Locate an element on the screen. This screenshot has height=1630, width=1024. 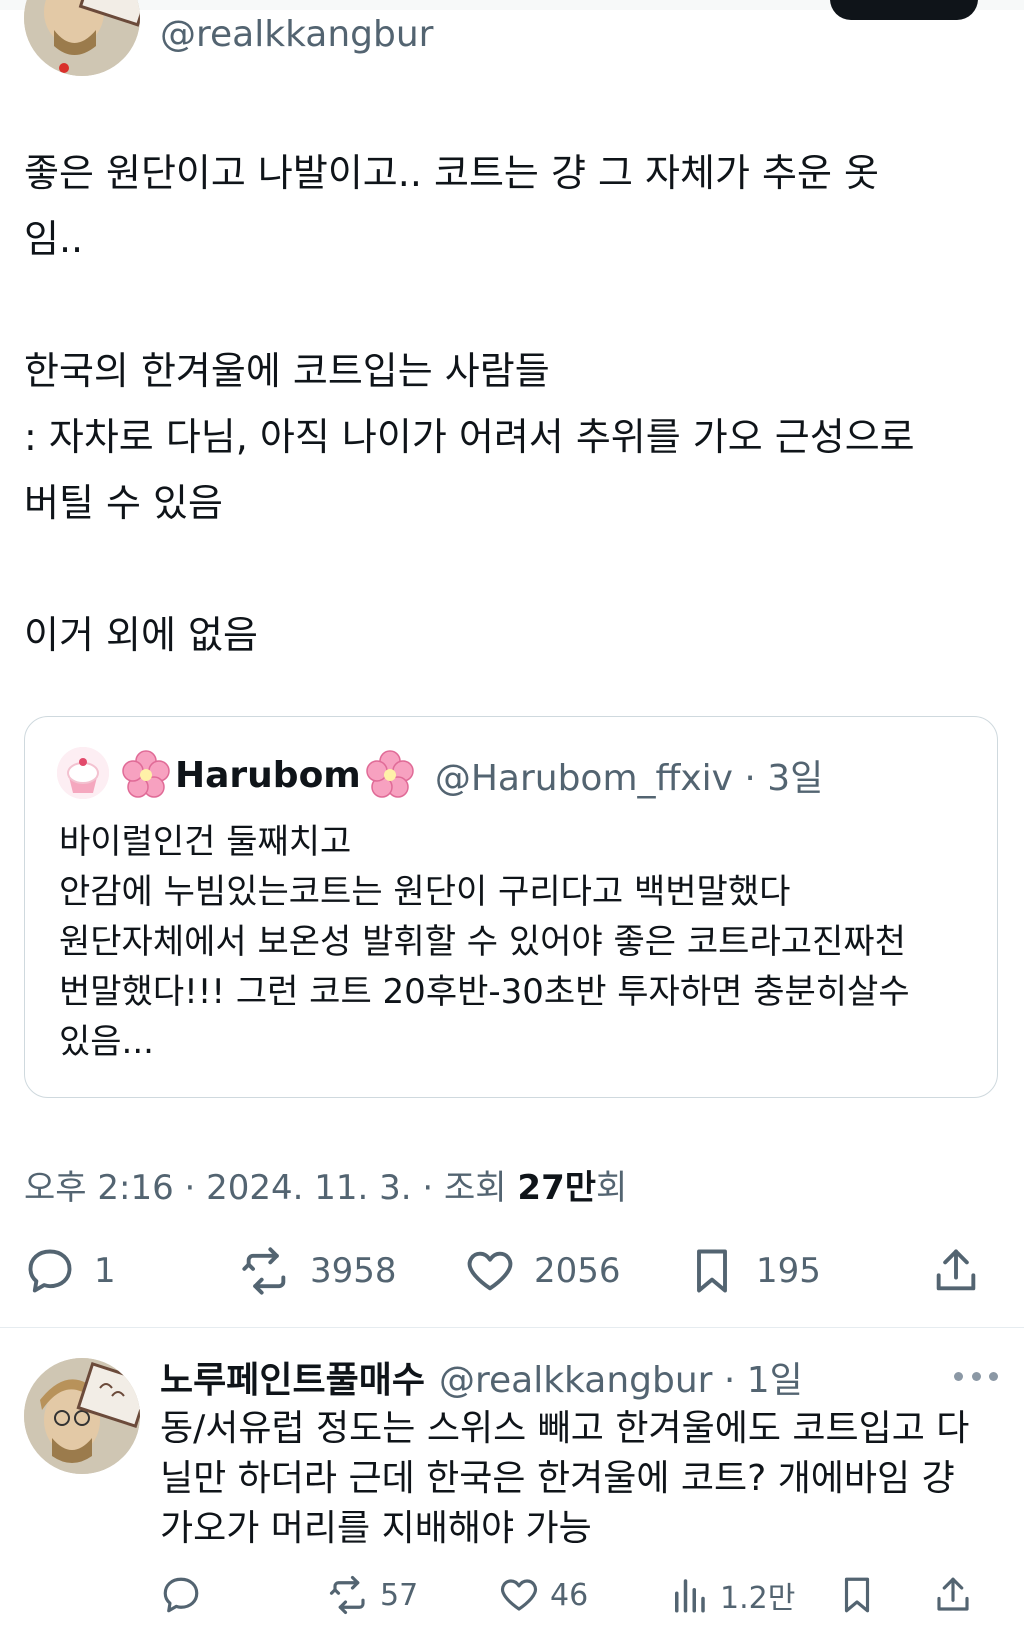
quote-author-handle: @Harubom_ffxiv · 3일 is located at coordinates (629, 775).